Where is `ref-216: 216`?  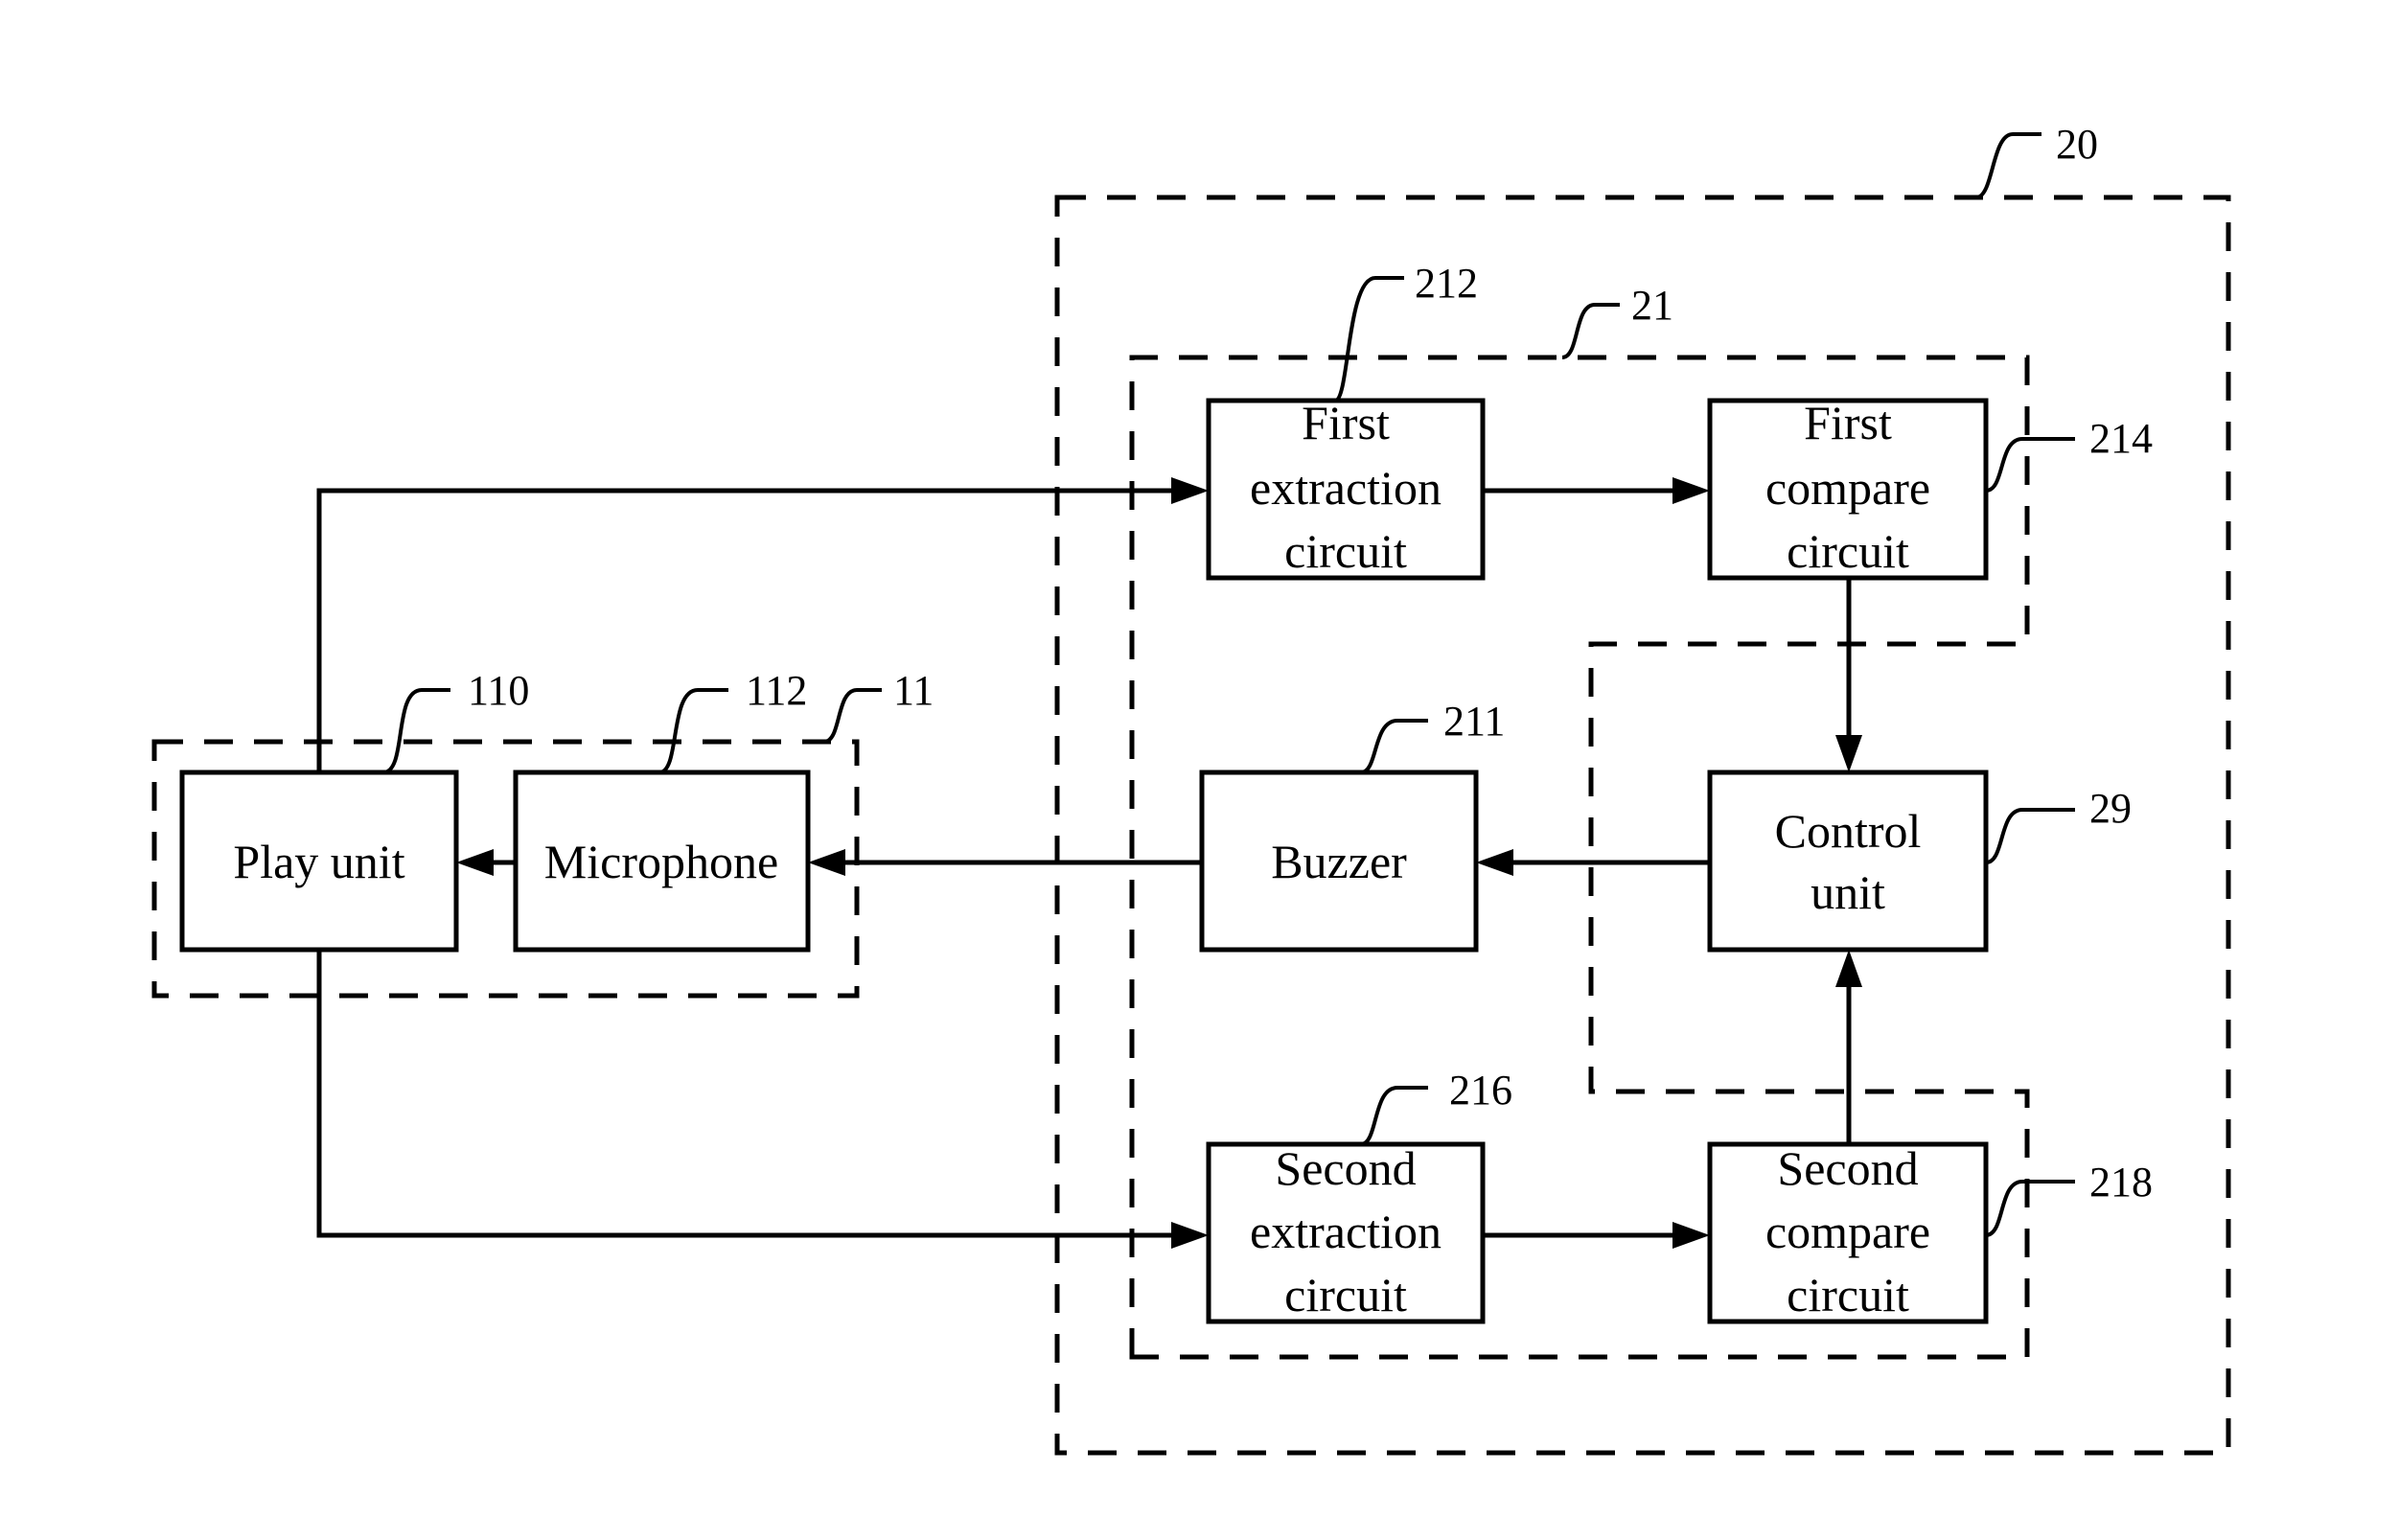 ref-216: 216 is located at coordinates (1436, 1106).